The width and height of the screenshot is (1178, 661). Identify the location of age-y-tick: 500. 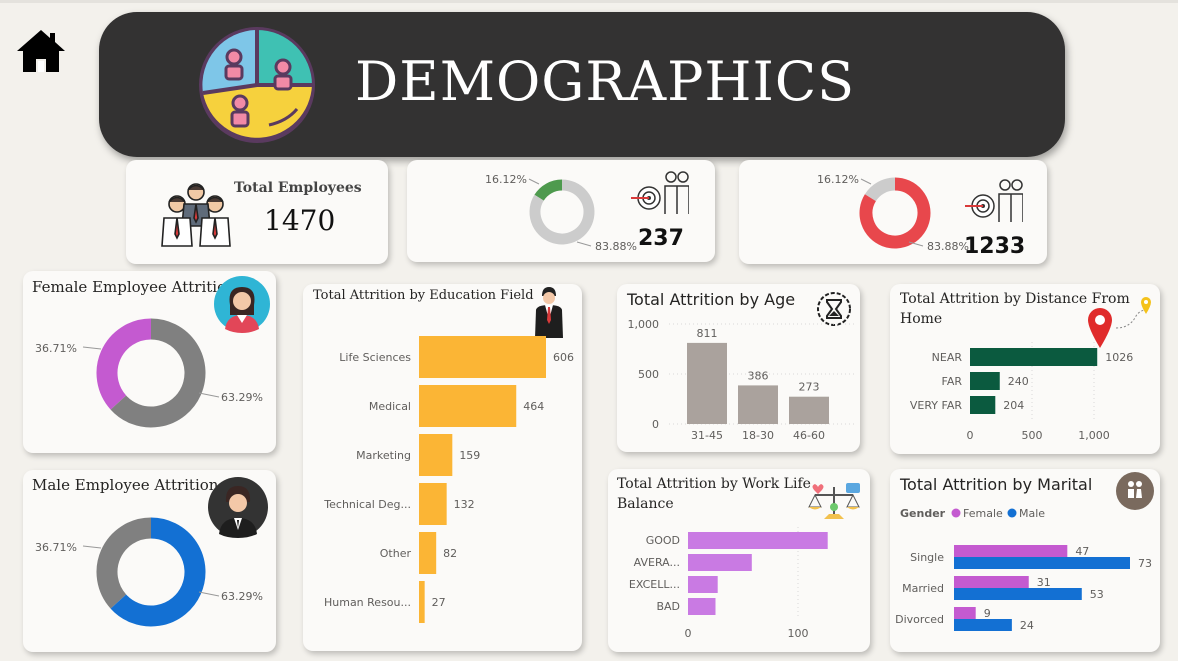
(648, 374).